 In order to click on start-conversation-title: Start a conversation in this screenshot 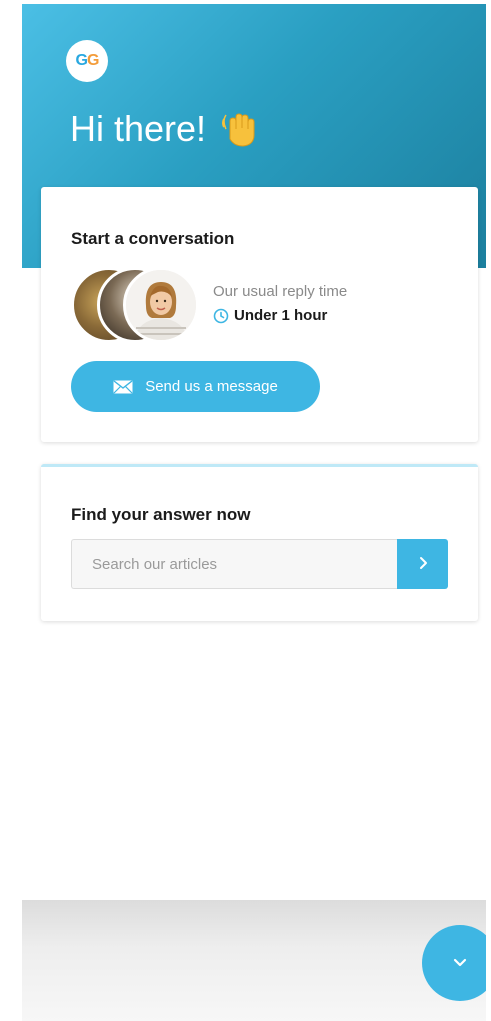, I will do `click(153, 238)`.